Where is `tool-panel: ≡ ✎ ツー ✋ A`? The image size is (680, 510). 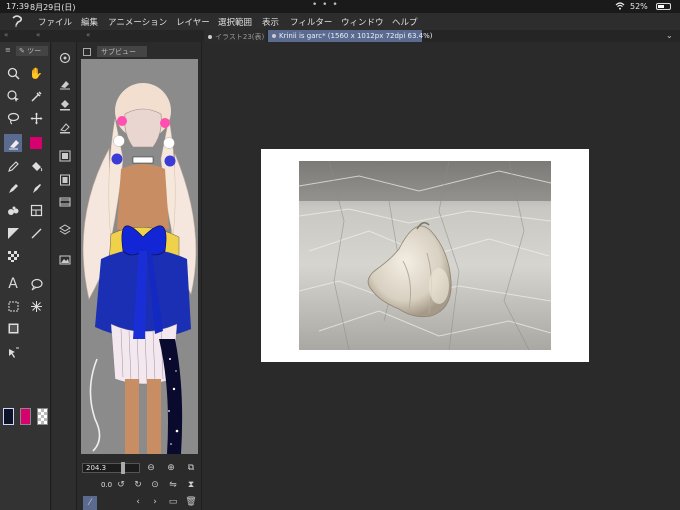
tool-panel: ≡ ✎ ツー ✋ A is located at coordinates (25, 276).